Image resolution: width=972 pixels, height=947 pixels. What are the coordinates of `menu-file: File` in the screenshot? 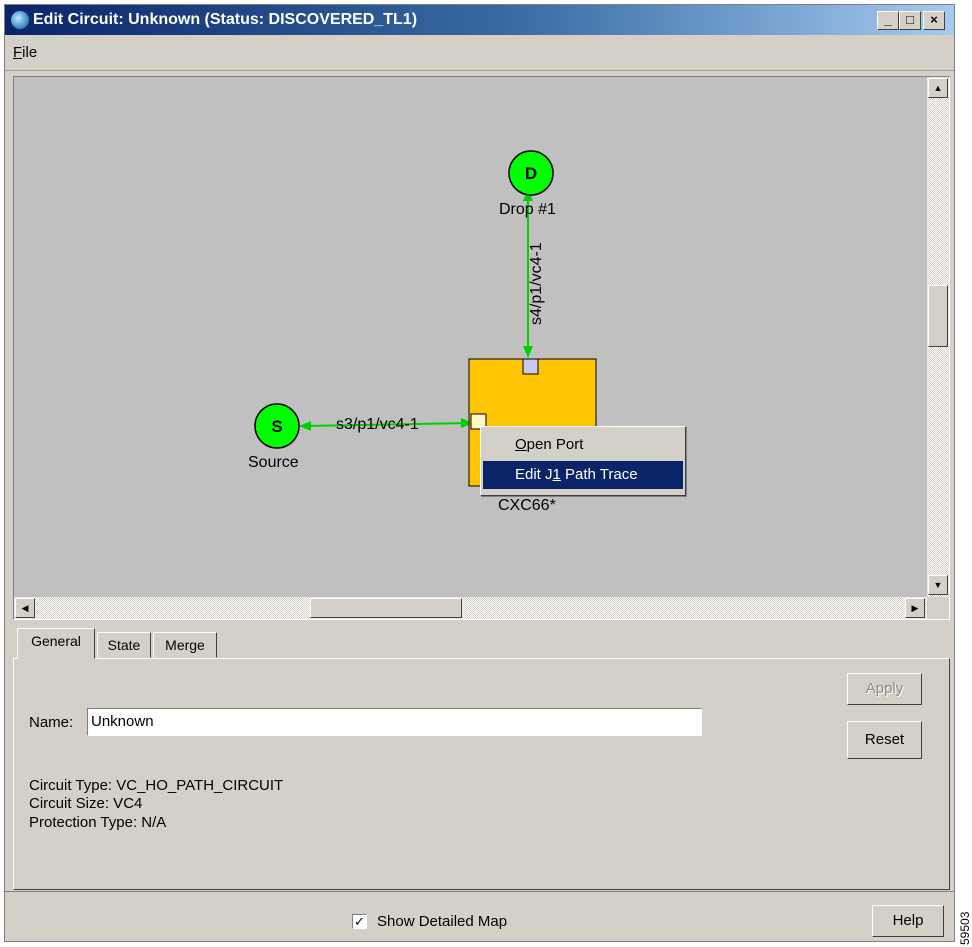 It's located at (25, 52).